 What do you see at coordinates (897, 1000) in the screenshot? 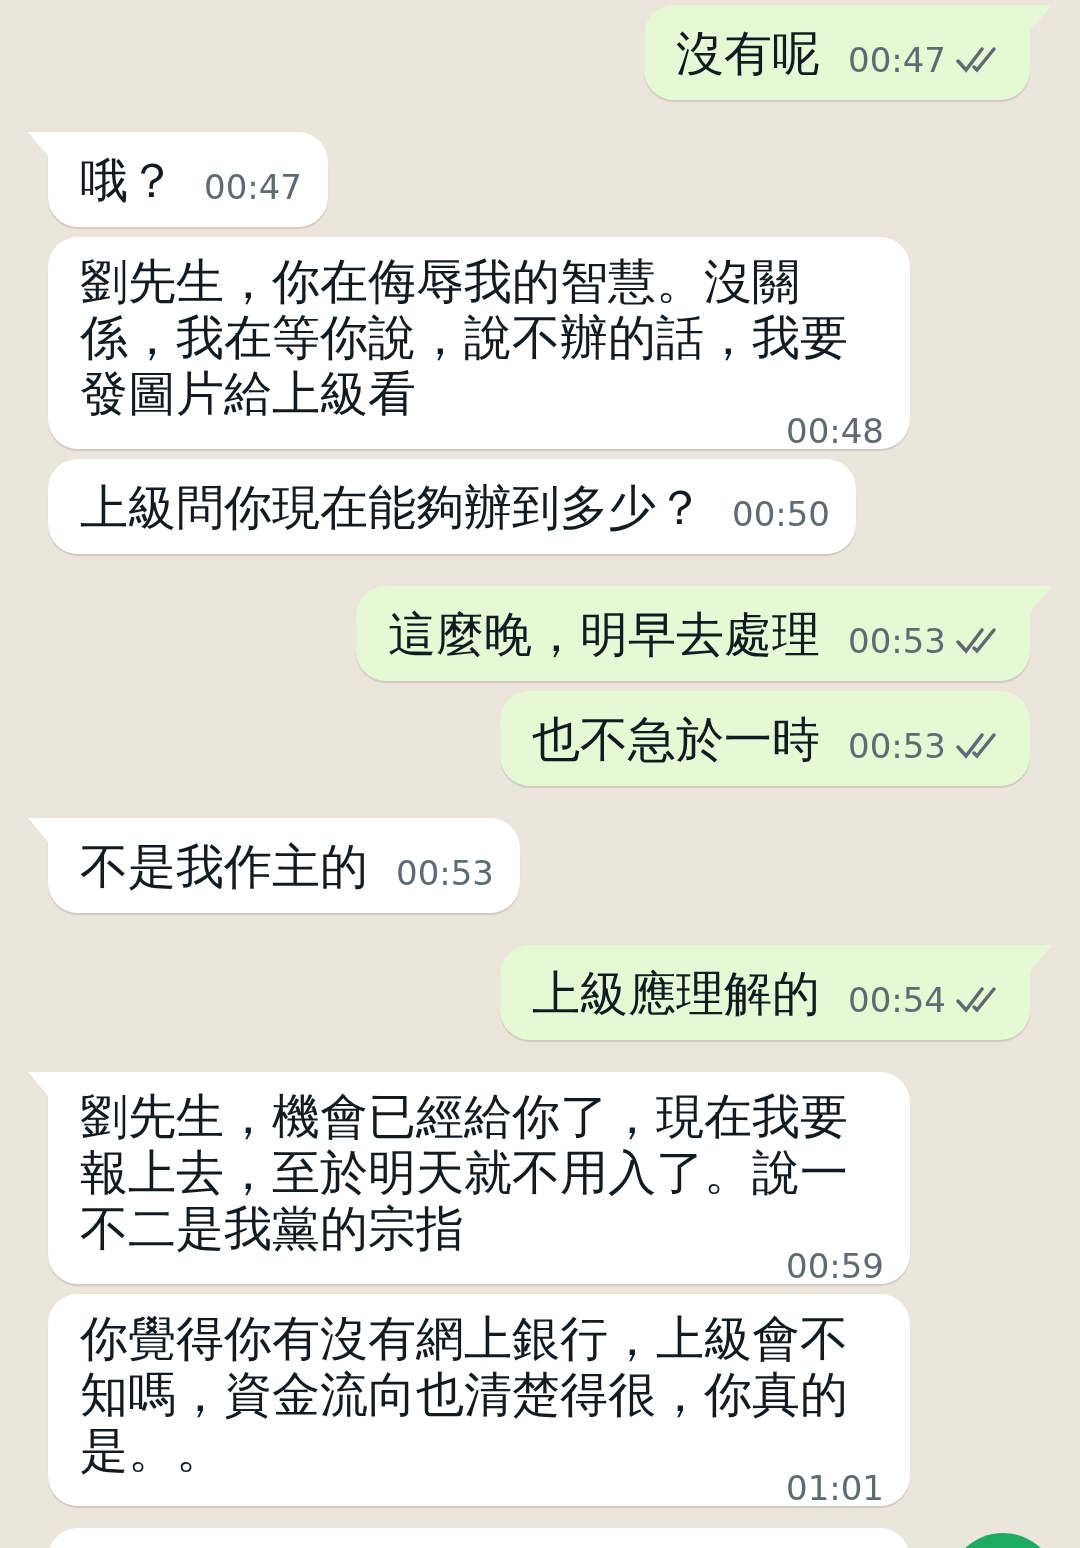
I see `message-time: 00:54` at bounding box center [897, 1000].